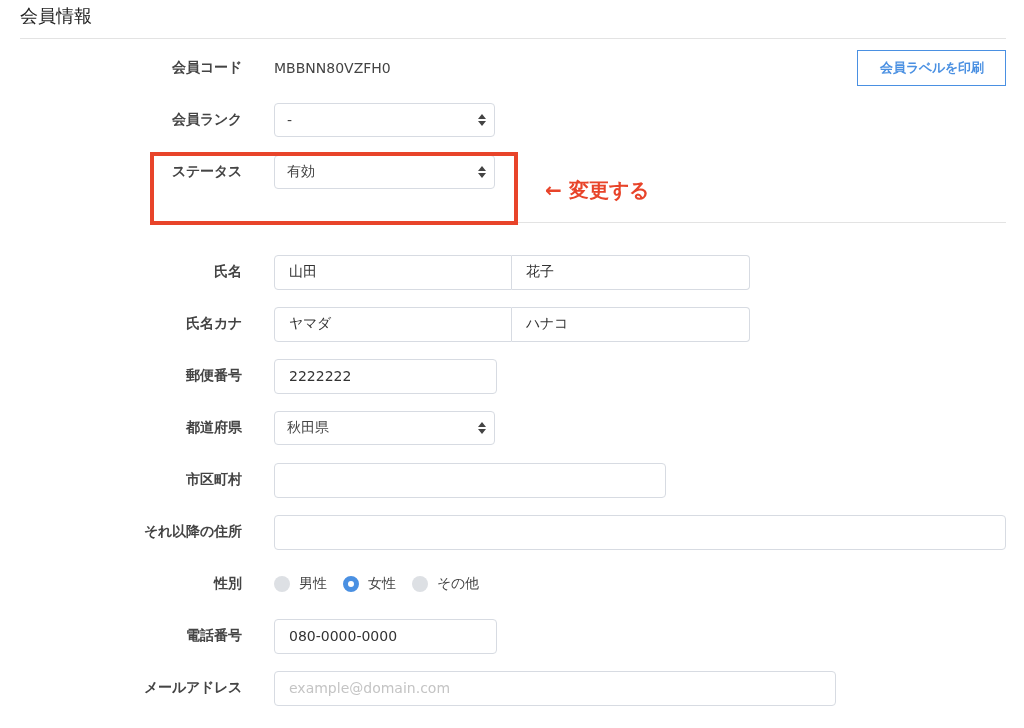 This screenshot has width=1024, height=728. I want to click on field-label: 市区町村, so click(213, 480).